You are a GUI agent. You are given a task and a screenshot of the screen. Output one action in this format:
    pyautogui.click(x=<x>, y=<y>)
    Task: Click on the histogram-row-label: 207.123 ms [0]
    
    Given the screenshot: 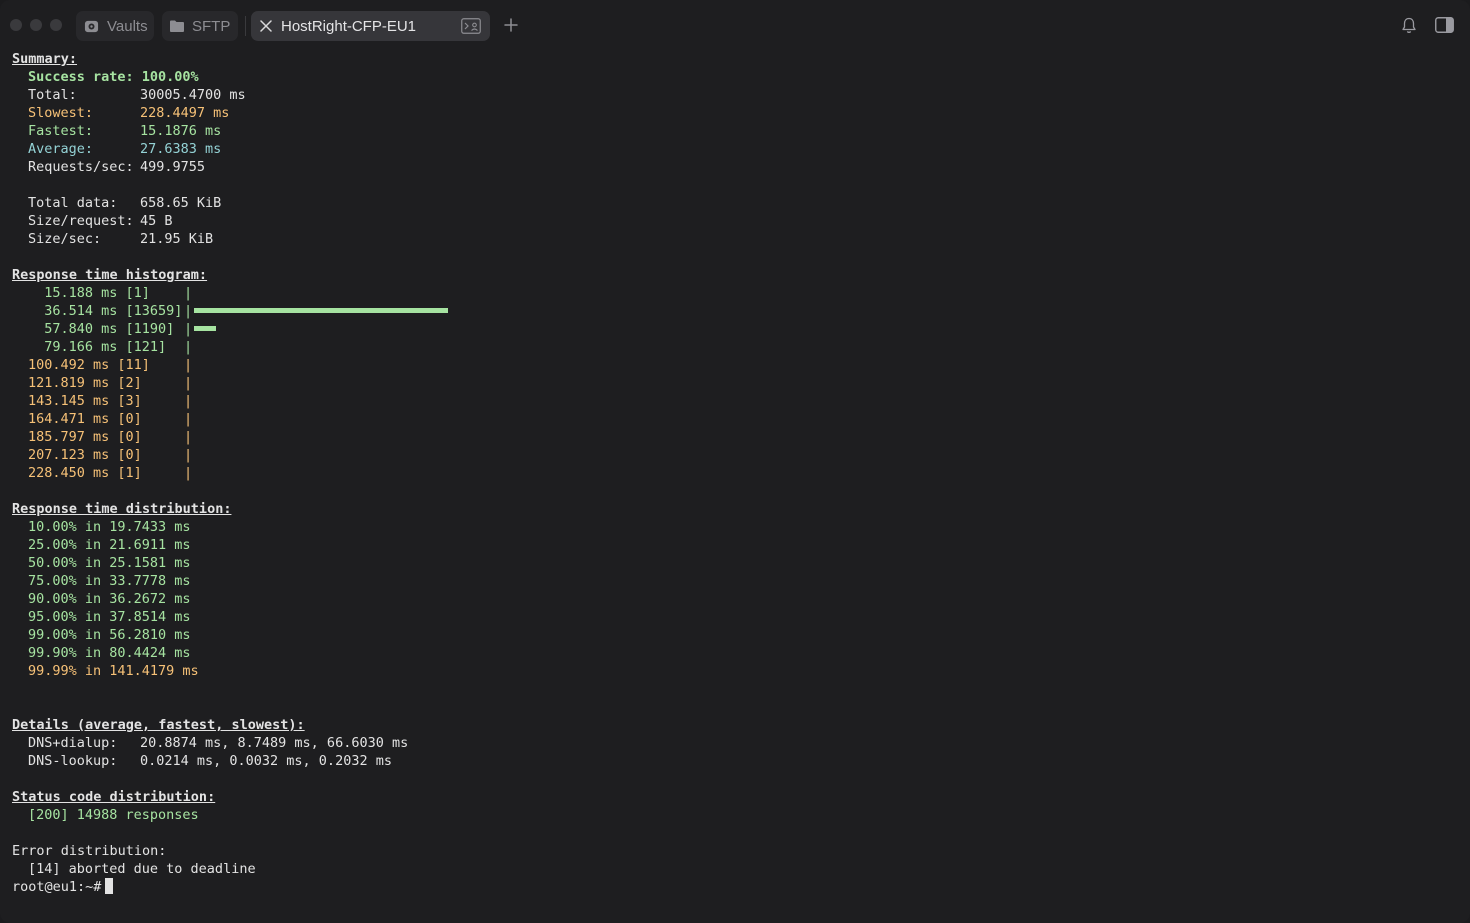 What is the action you would take?
    pyautogui.click(x=105, y=455)
    